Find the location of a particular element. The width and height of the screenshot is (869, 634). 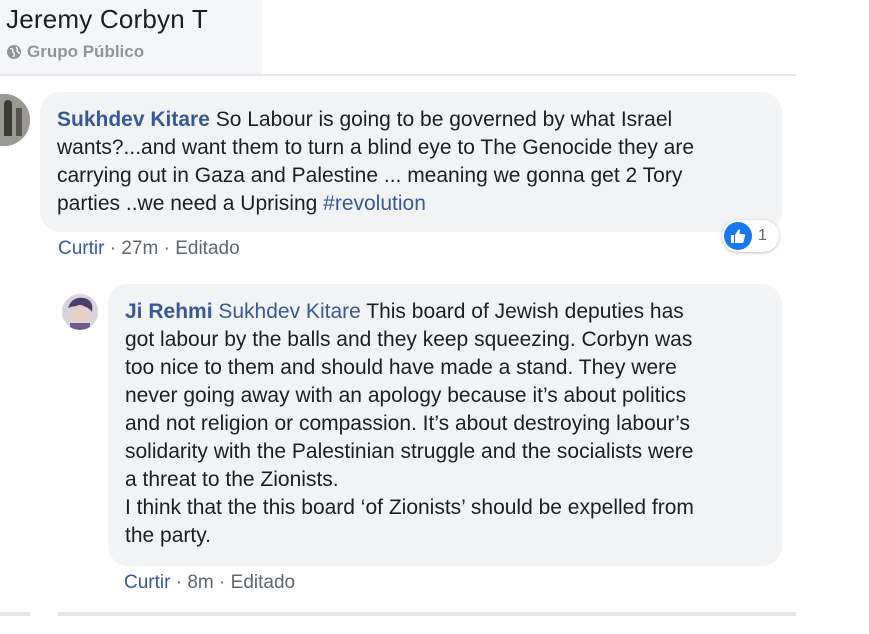

divider-gap is located at coordinates (44, 614).